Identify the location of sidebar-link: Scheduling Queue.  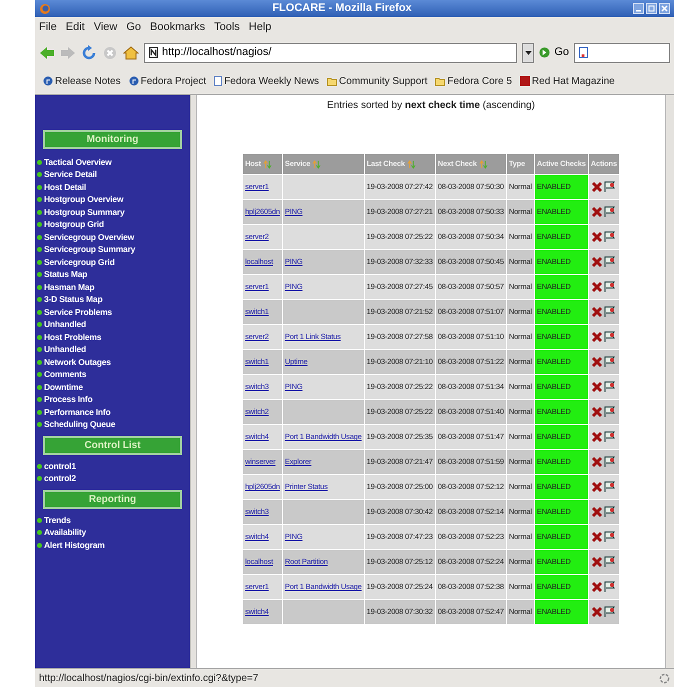
(80, 425).